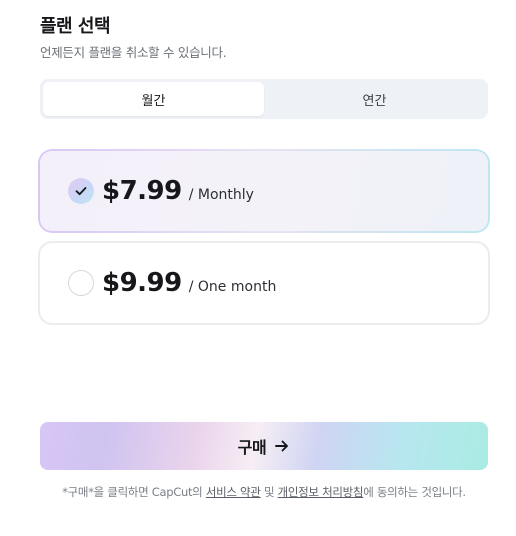  I want to click on plan-option-monthly: $7.99 / Monthly, so click(264, 191).